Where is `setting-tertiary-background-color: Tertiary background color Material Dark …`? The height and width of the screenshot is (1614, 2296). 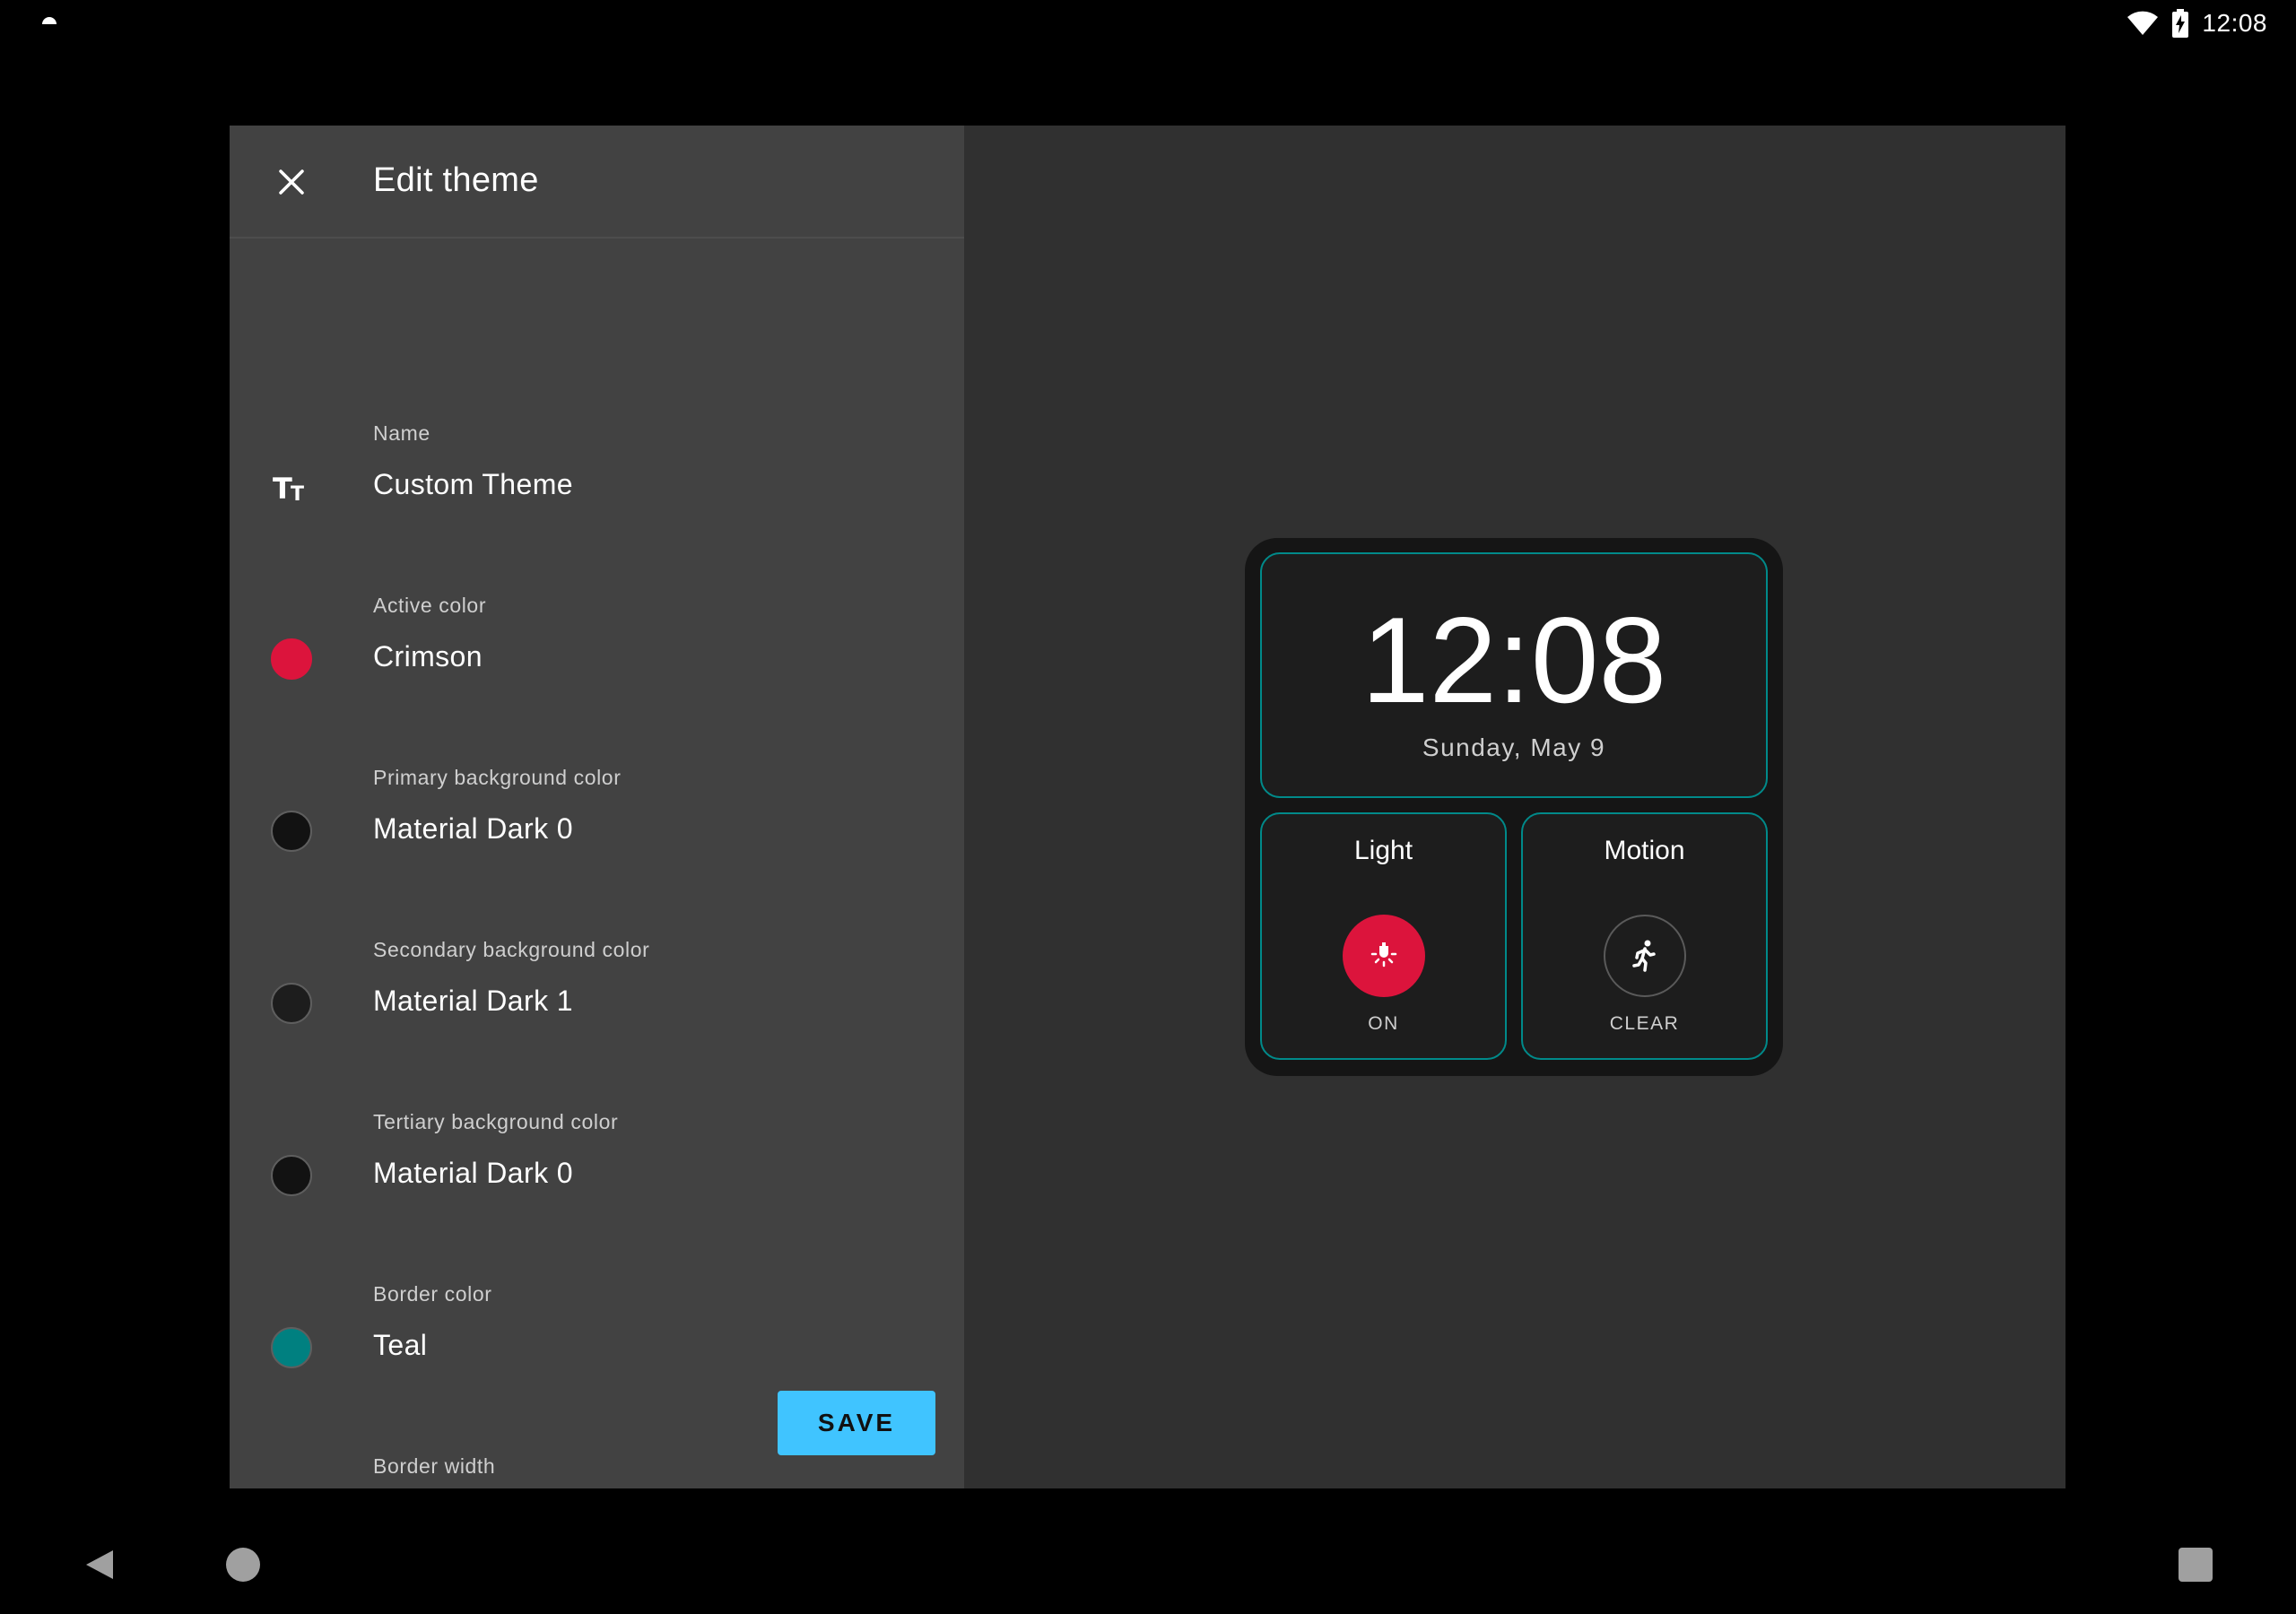 setting-tertiary-background-color: Tertiary background color Material Dark … is located at coordinates (597, 1195).